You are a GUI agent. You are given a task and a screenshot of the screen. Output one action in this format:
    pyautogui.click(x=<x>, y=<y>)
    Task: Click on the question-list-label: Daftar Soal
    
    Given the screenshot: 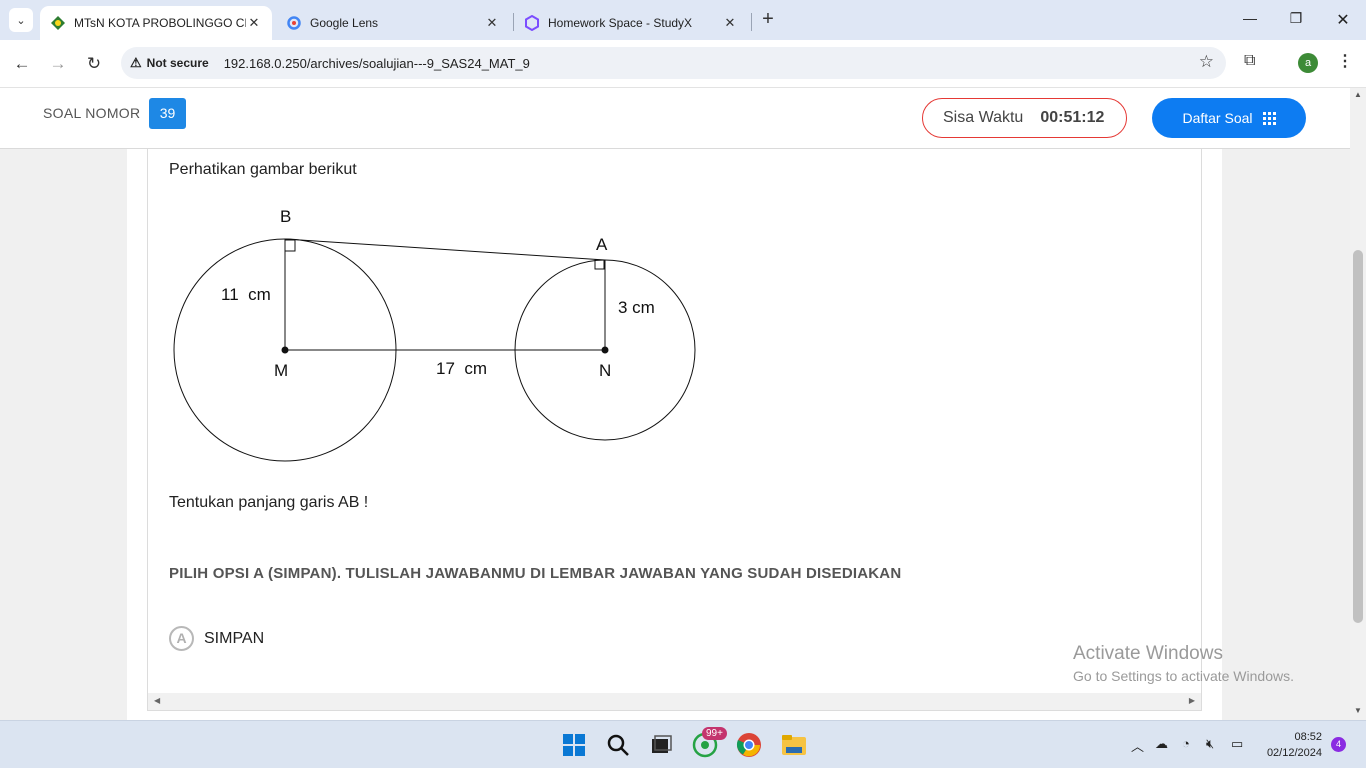 What is the action you would take?
    pyautogui.click(x=1217, y=118)
    